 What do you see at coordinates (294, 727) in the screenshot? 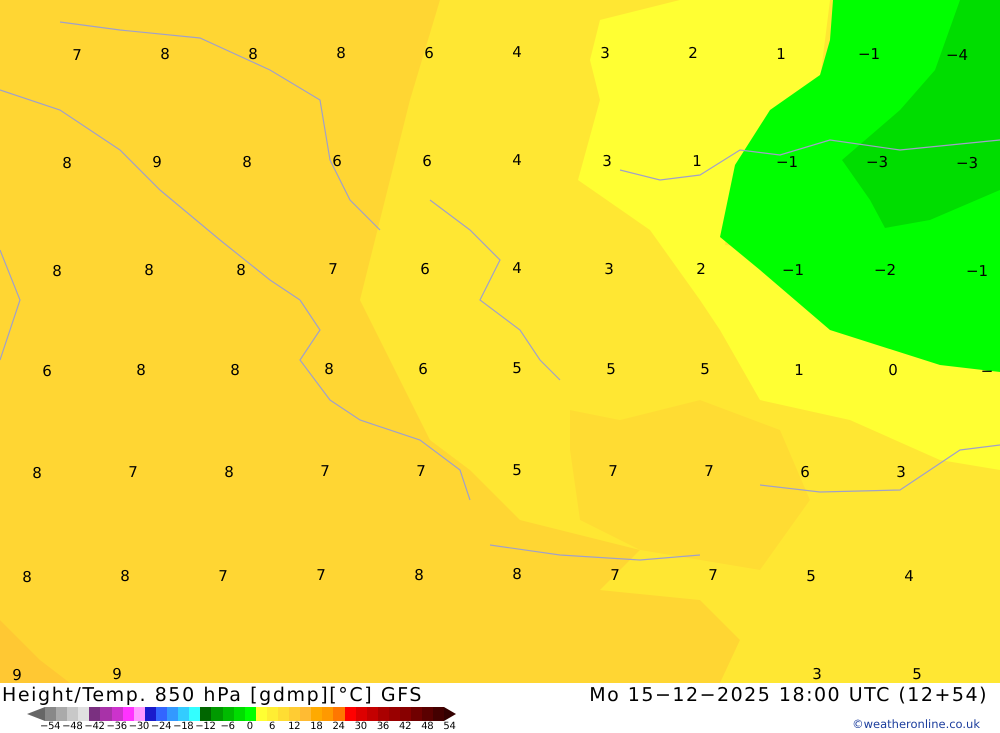
I see `colorbar-tick-label: 12` at bounding box center [294, 727].